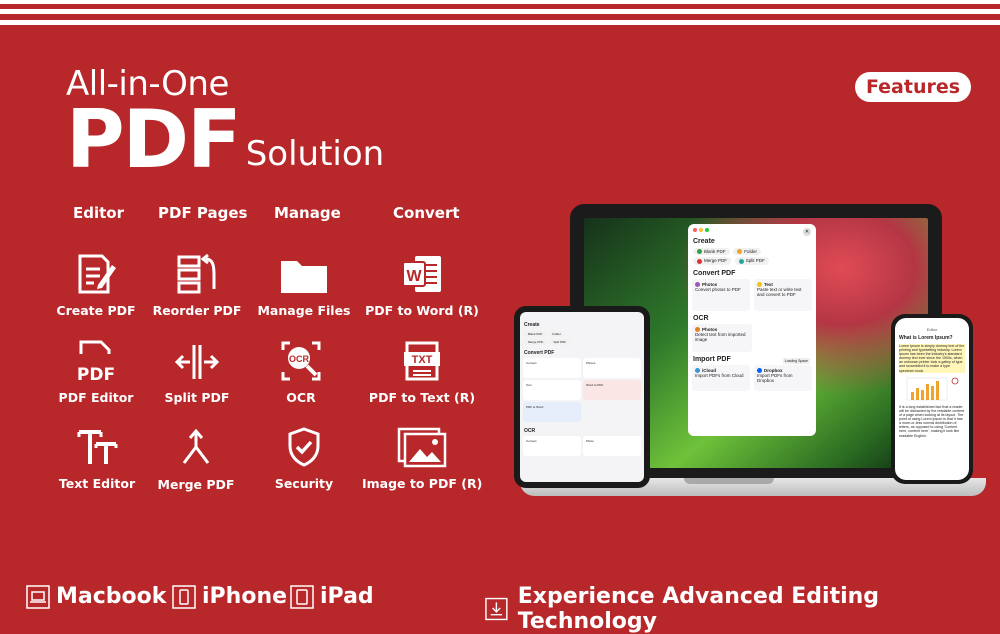 The width and height of the screenshot is (1000, 634). I want to click on feature-pdf-to-text: TXT PDF to Text (R), so click(422, 368).